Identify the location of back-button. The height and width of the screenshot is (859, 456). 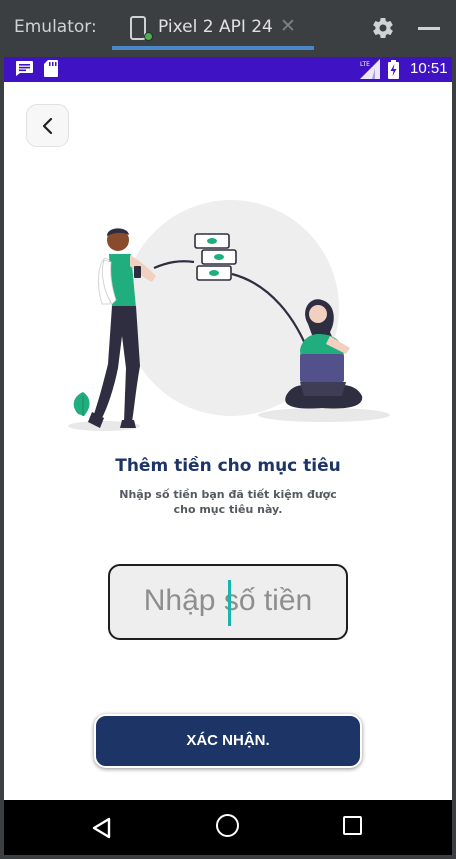
(47, 125).